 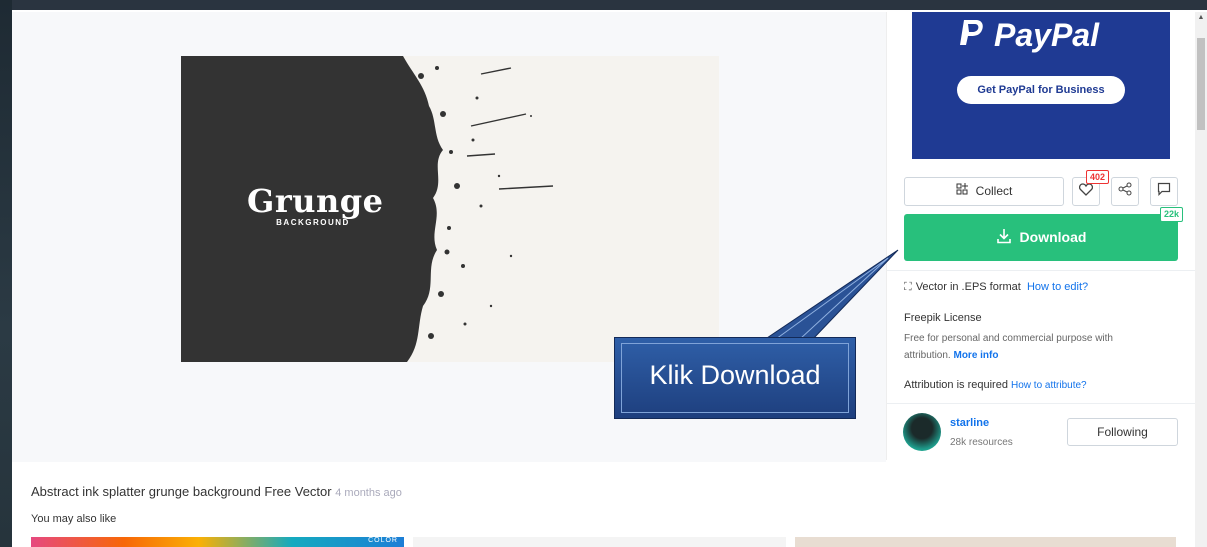 I want to click on preview-subtitle: BACKGROUND, so click(x=313, y=222).